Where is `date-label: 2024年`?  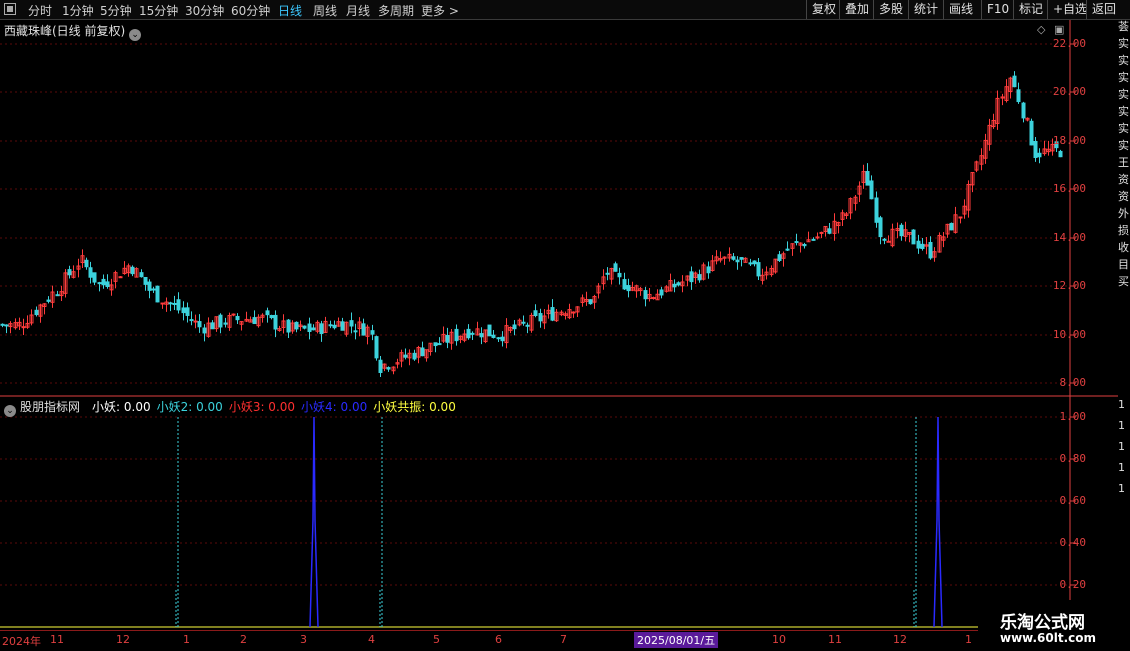
date-label: 2024年 is located at coordinates (21, 641).